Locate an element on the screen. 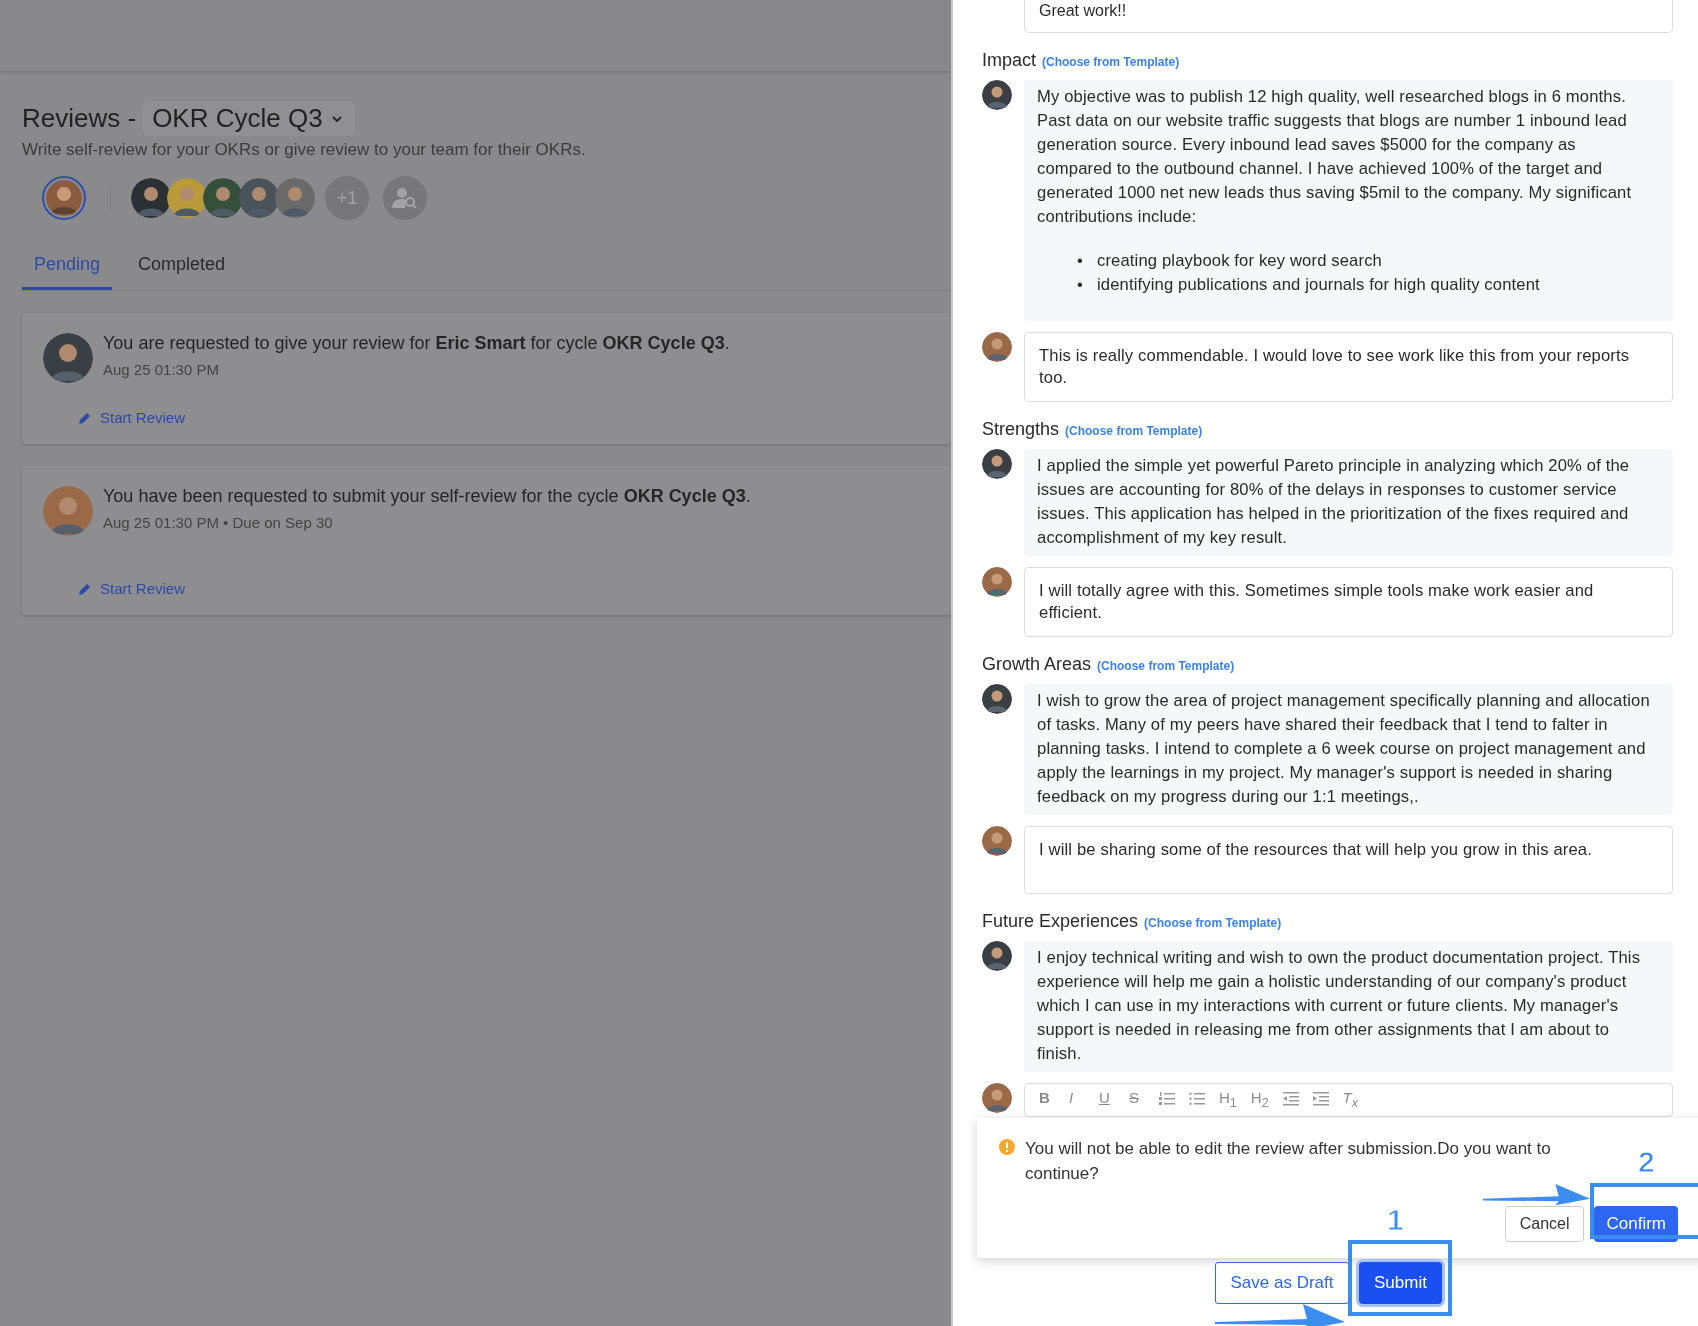 Image resolution: width=1698 pixels, height=1326 pixels. request-date: Aug 25 01:30 PM • Due on Sep 30 is located at coordinates (218, 522).